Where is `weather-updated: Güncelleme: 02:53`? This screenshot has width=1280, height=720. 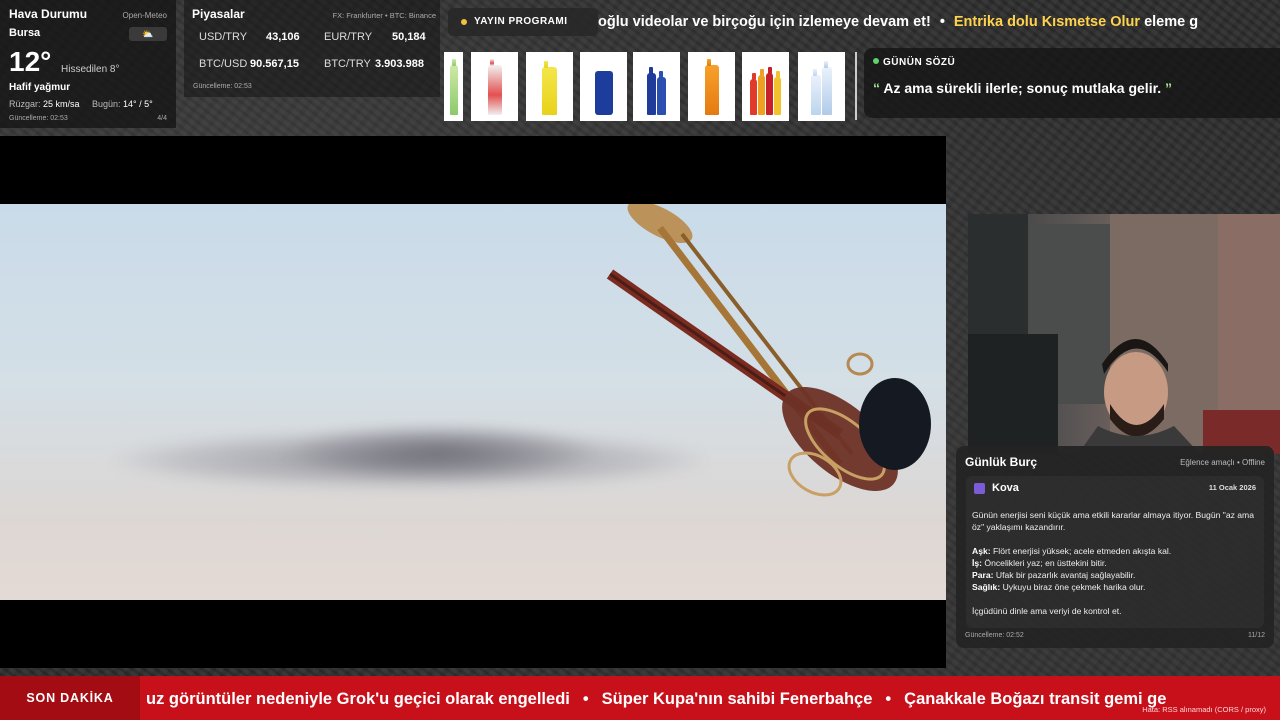 weather-updated: Güncelleme: 02:53 is located at coordinates (38, 118).